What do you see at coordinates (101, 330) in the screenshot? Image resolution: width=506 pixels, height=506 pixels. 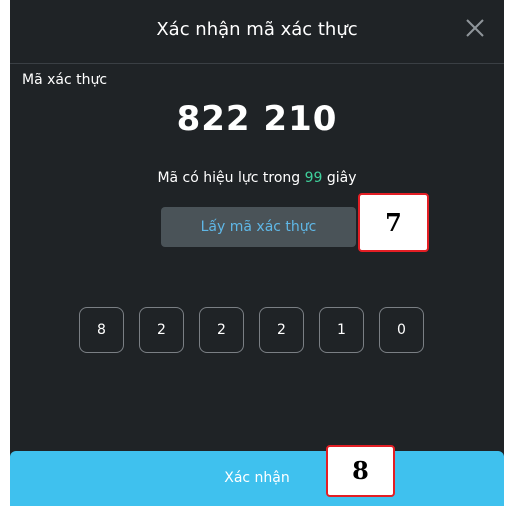 I see `otp-digit-1: 8` at bounding box center [101, 330].